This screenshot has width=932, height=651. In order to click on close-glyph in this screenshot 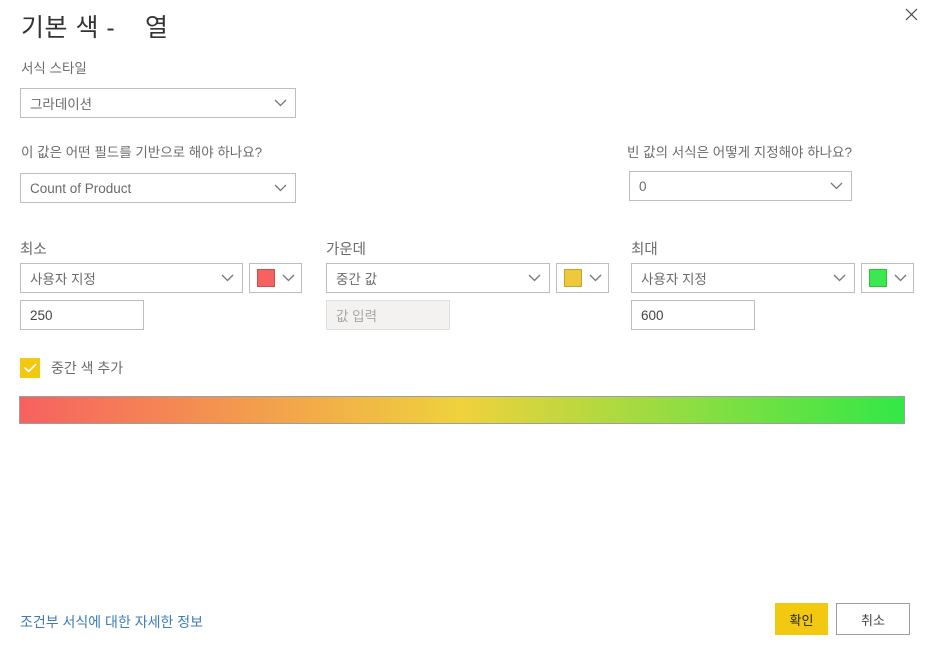, I will do `click(911, 14)`.